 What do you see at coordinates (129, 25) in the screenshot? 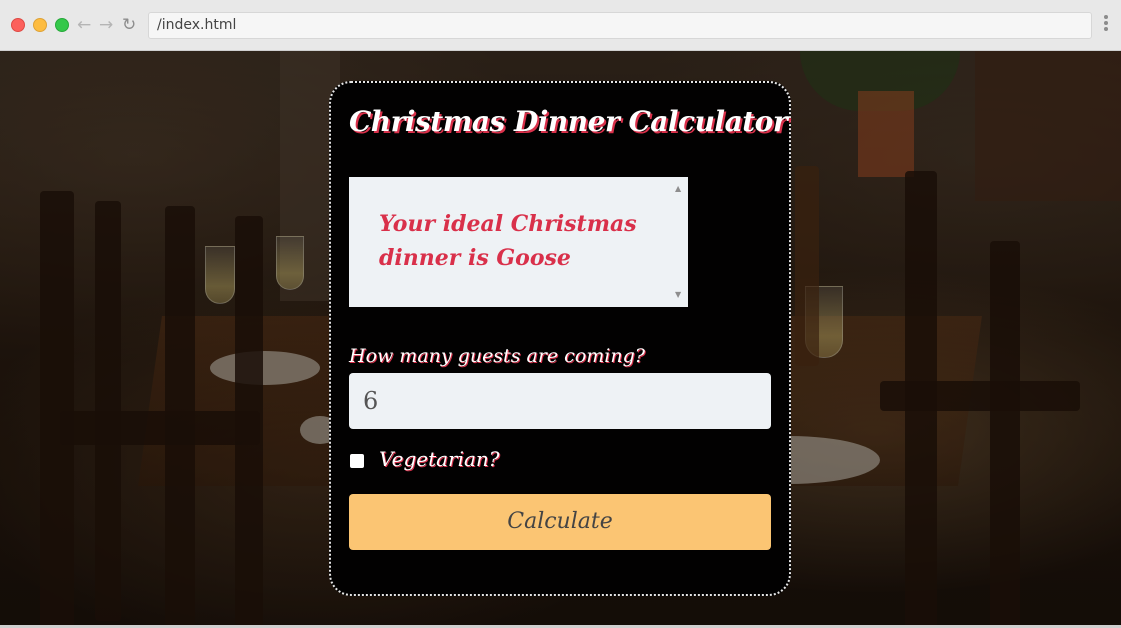
I see `reload-icon: ↻` at bounding box center [129, 25].